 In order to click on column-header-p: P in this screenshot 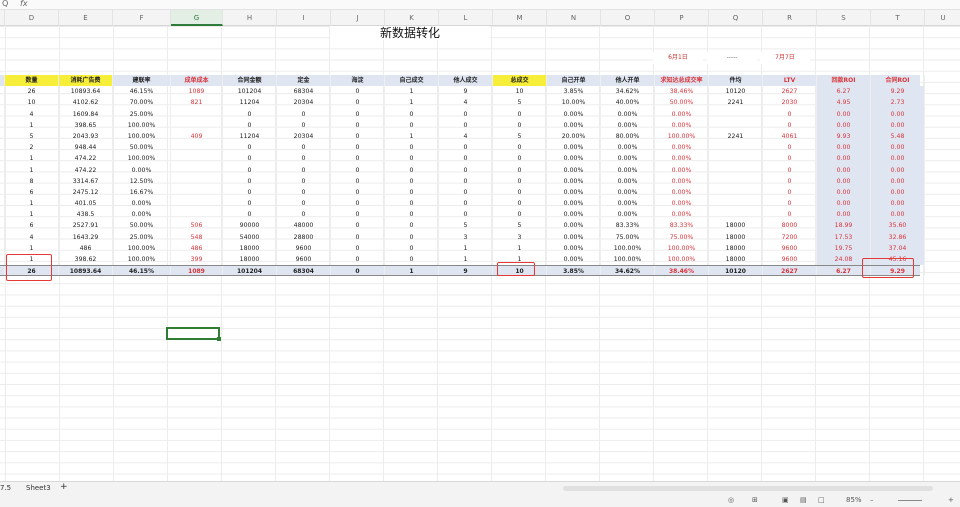, I will do `click(682, 18)`.